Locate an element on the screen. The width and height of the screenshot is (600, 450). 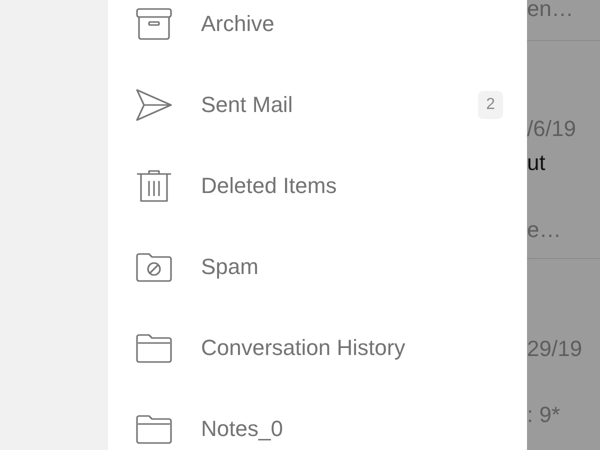
unread-count: 2 is located at coordinates (490, 104).